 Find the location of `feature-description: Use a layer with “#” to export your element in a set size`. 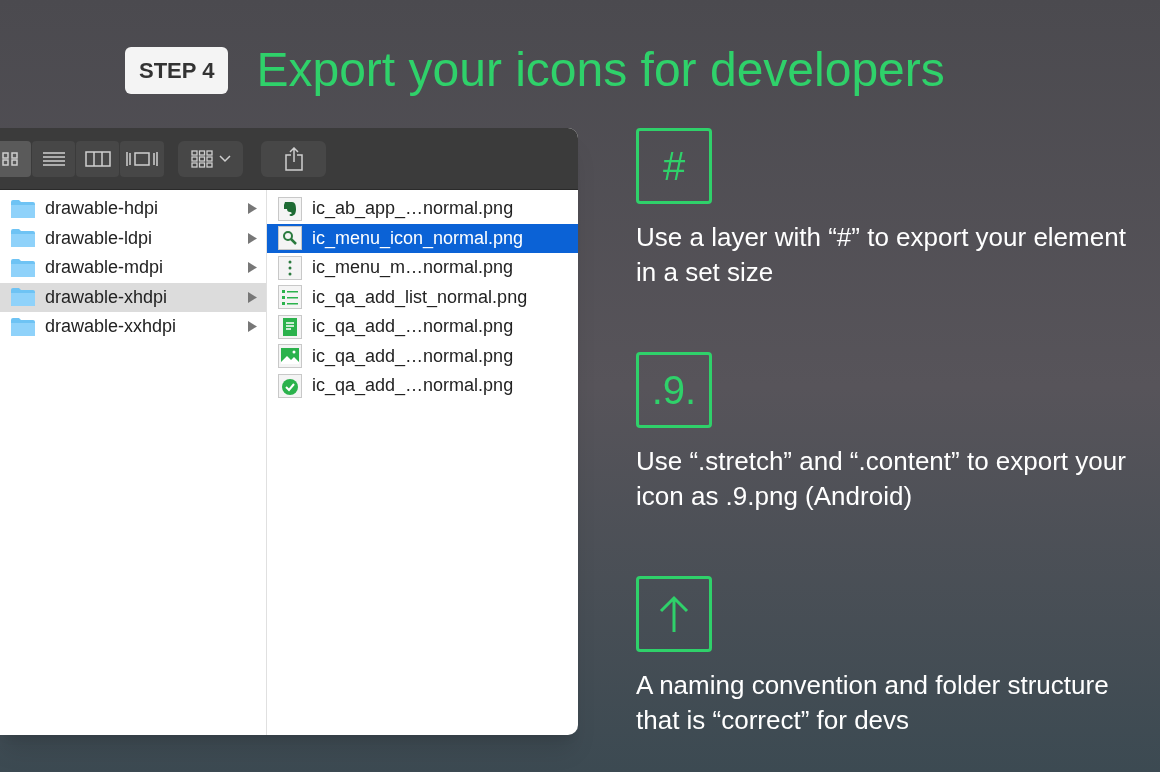

feature-description: Use a layer with “#” to export your element in a set size is located at coordinates (881, 255).